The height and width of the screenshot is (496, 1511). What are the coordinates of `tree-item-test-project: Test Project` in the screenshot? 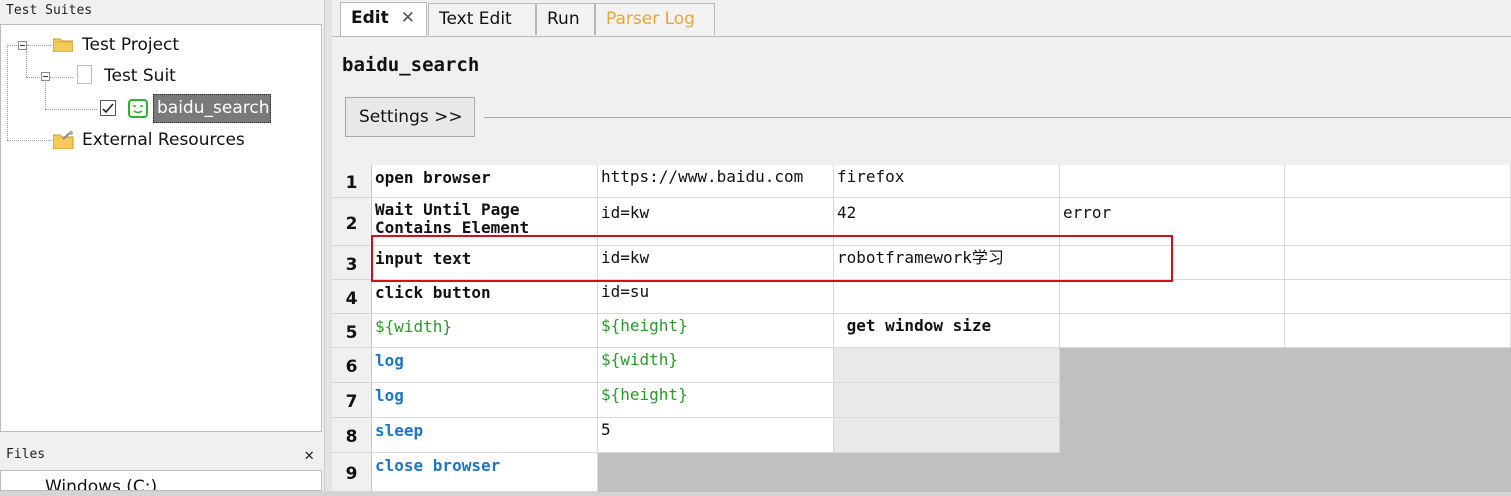 It's located at (130, 45).